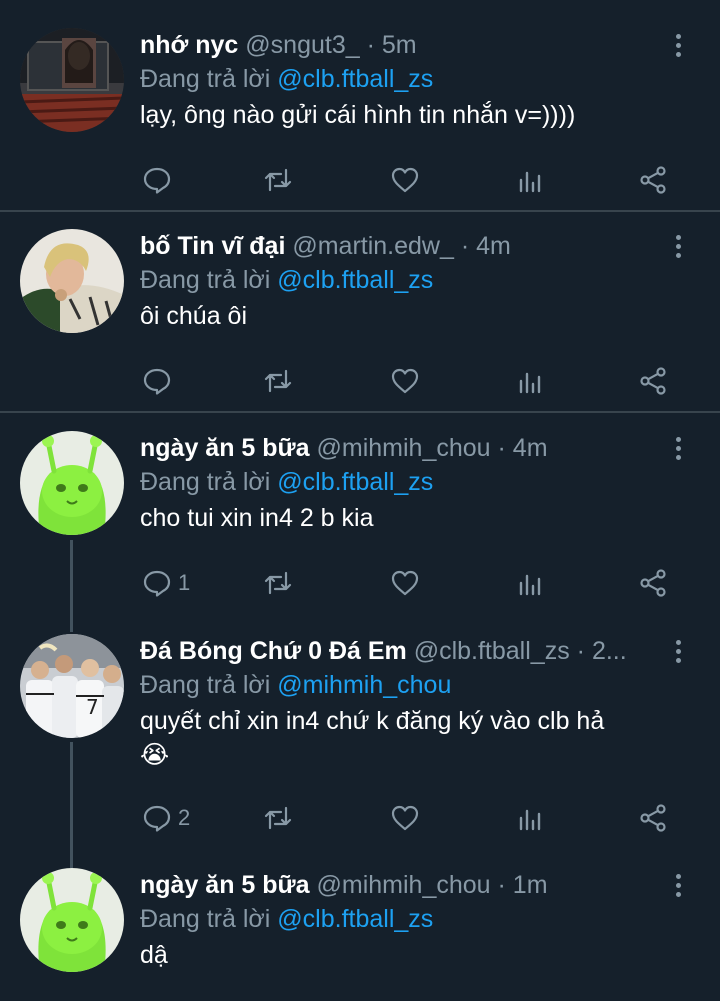 Image resolution: width=720 pixels, height=1001 pixels. I want to click on timestamp: 1m, so click(530, 885).